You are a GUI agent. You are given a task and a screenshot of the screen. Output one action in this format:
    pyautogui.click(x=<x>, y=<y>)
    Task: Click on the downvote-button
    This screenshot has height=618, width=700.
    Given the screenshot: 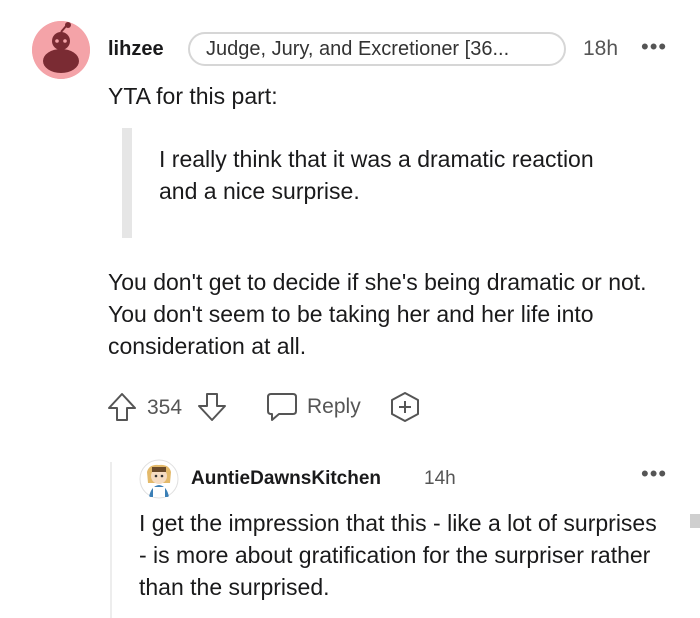 What is the action you would take?
    pyautogui.click(x=212, y=409)
    